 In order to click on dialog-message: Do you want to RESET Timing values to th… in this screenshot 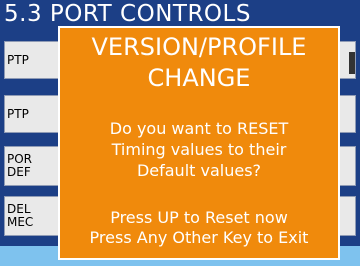, I will do `click(199, 149)`.